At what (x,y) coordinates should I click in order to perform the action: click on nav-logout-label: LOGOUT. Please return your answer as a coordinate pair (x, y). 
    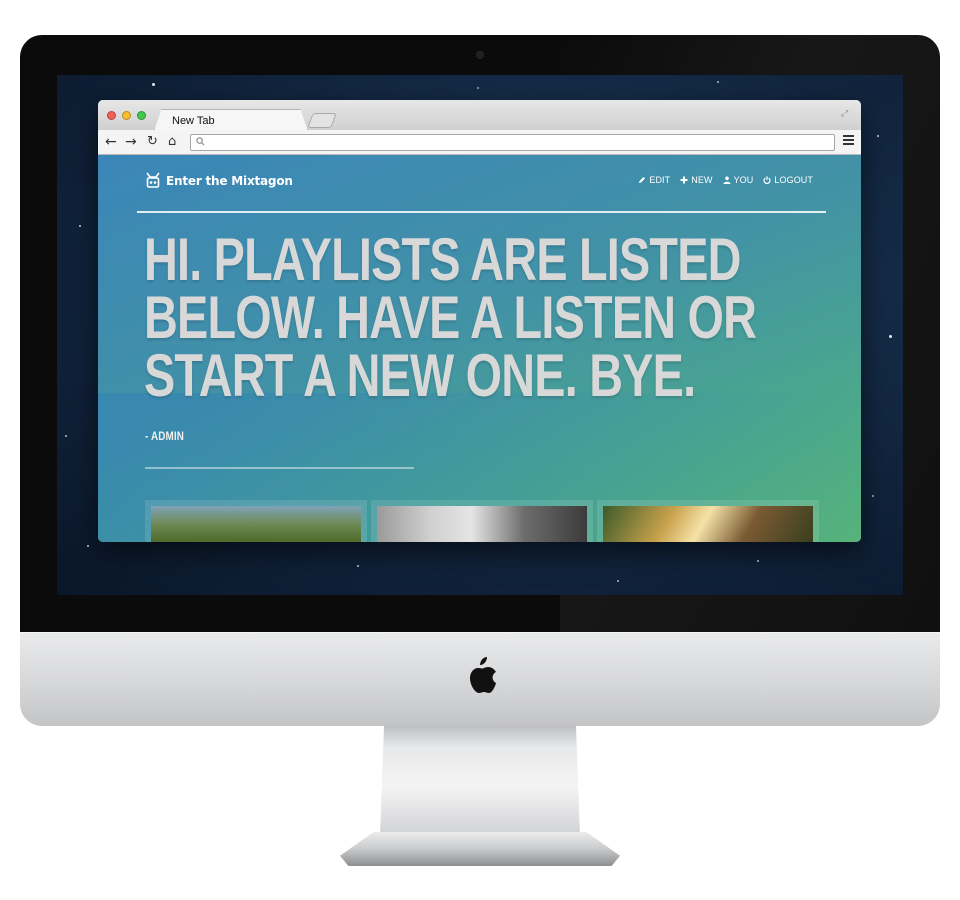
    Looking at the image, I should click on (793, 180).